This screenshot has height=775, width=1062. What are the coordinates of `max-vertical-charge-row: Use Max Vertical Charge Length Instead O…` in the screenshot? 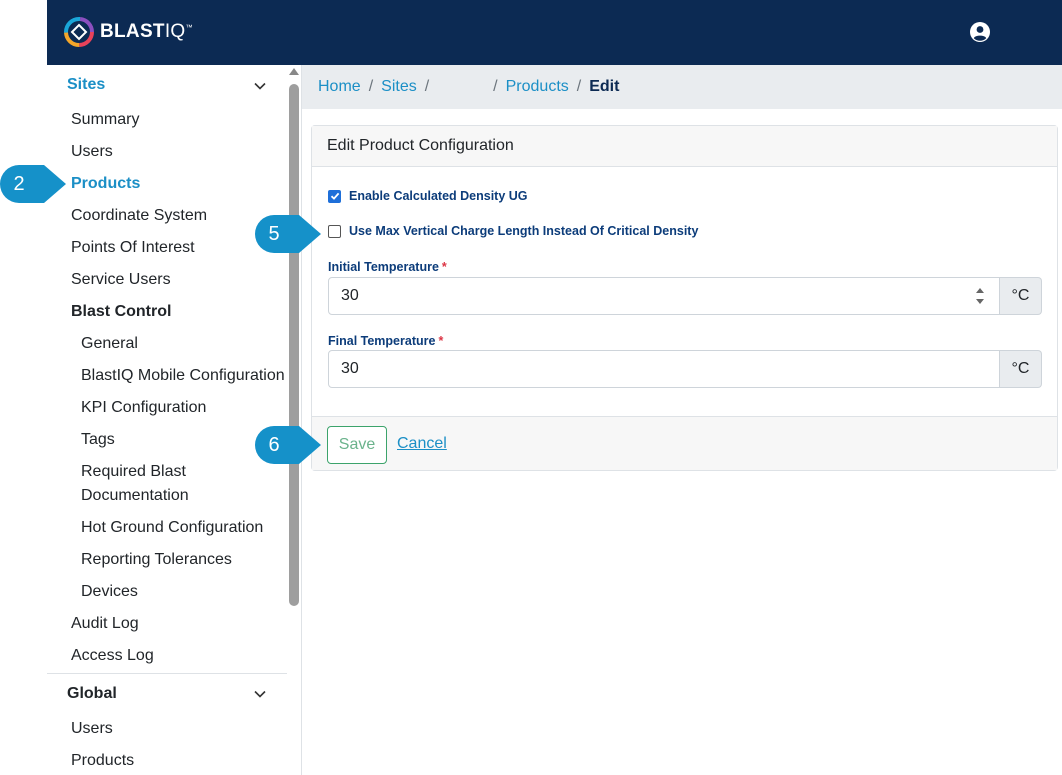 It's located at (513, 231).